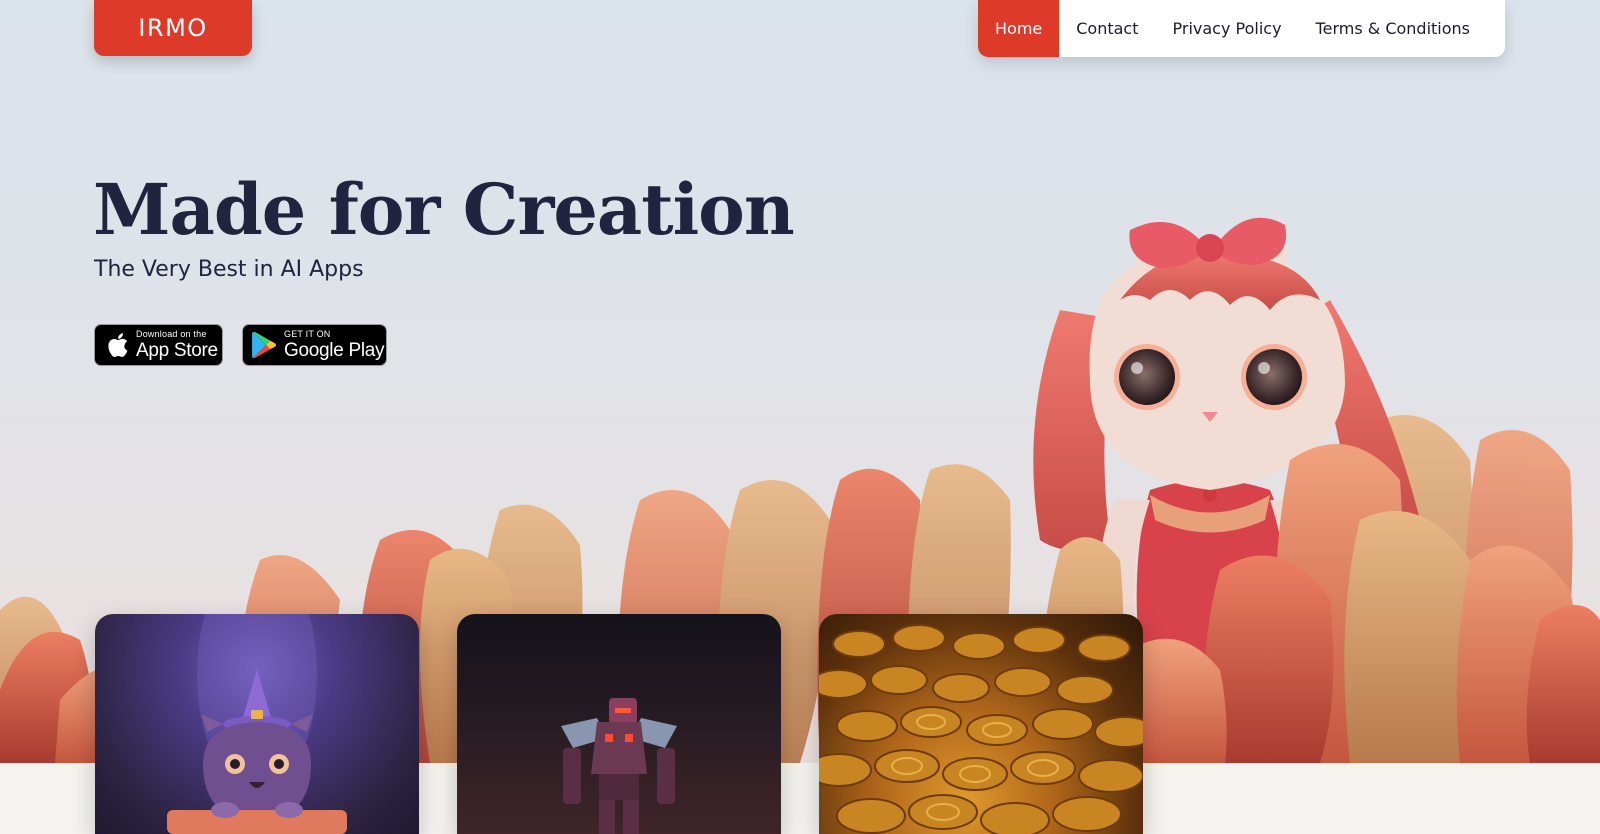 This screenshot has height=834, width=1600. Describe the element at coordinates (444, 209) in the screenshot. I see `page-title: Made for Creation` at that location.